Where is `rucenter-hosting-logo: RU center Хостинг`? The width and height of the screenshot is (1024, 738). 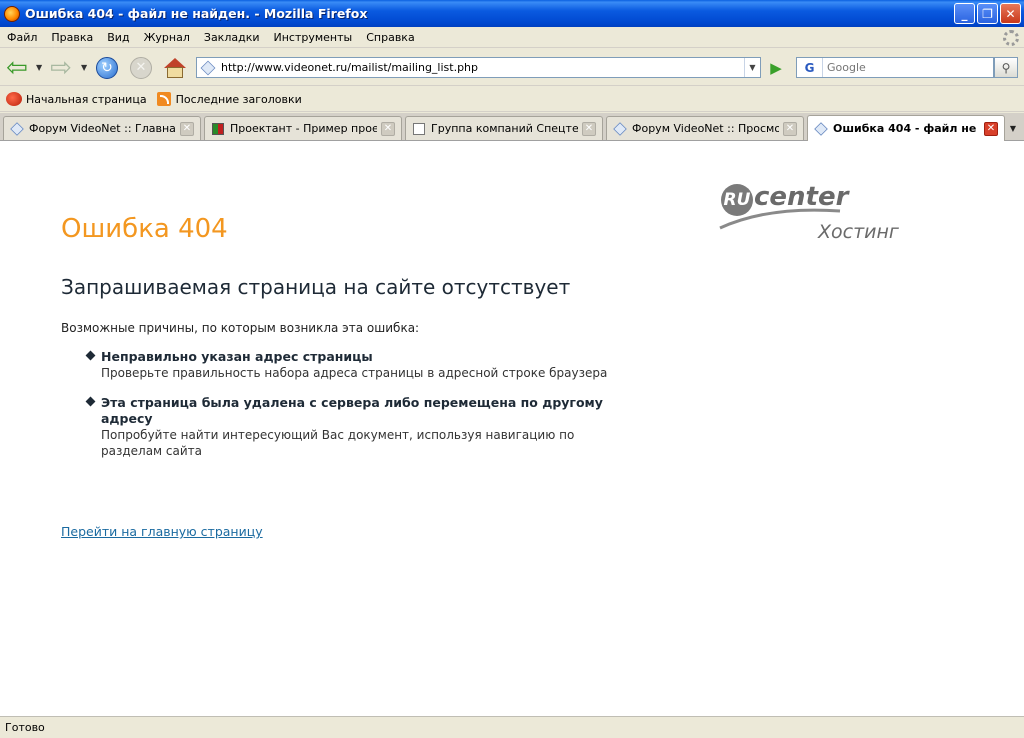
rucenter-hosting-logo: RU center Хостинг is located at coordinates (813, 215).